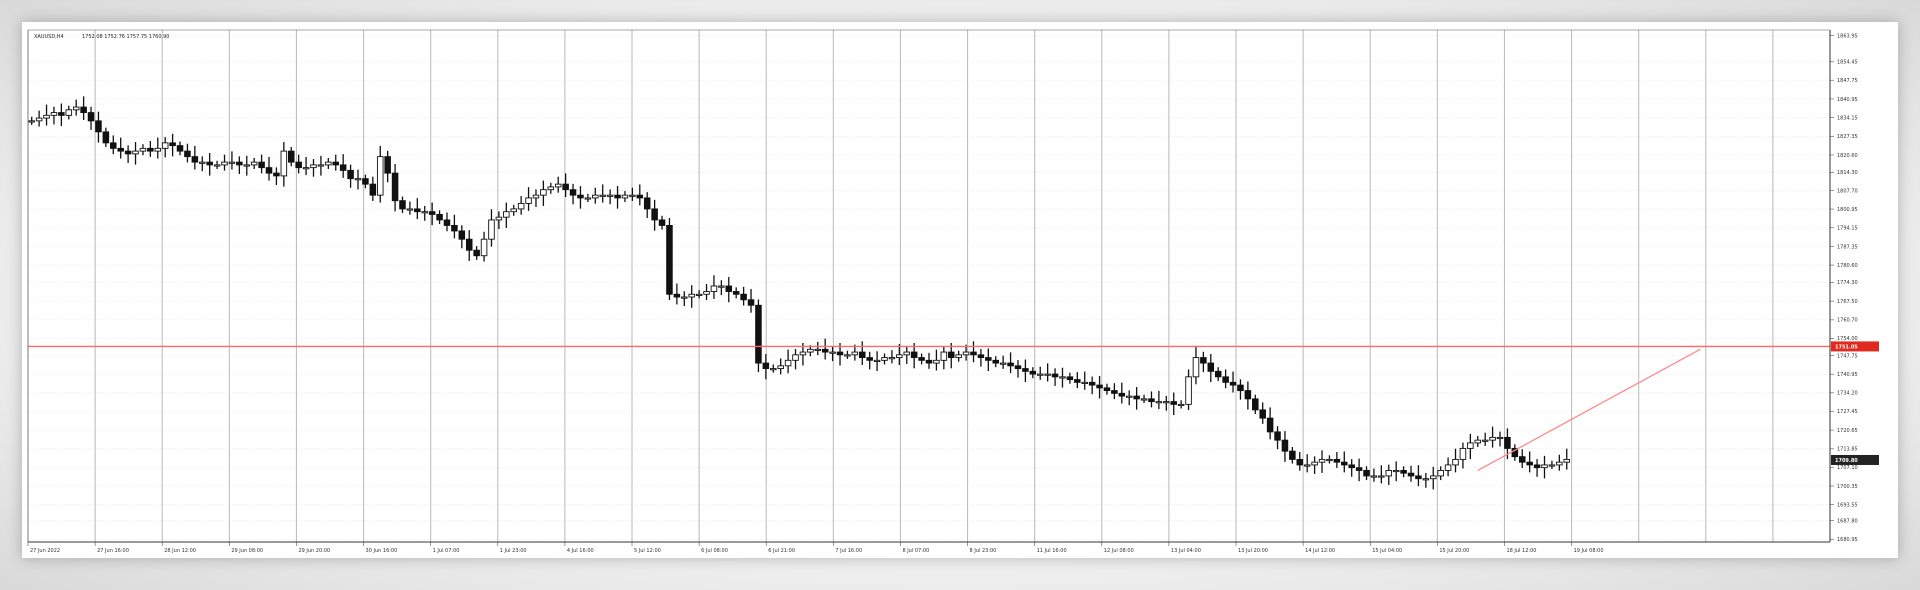 The width and height of the screenshot is (1920, 590). What do you see at coordinates (1847, 540) in the screenshot?
I see `y-tick-label: 1680.95` at bounding box center [1847, 540].